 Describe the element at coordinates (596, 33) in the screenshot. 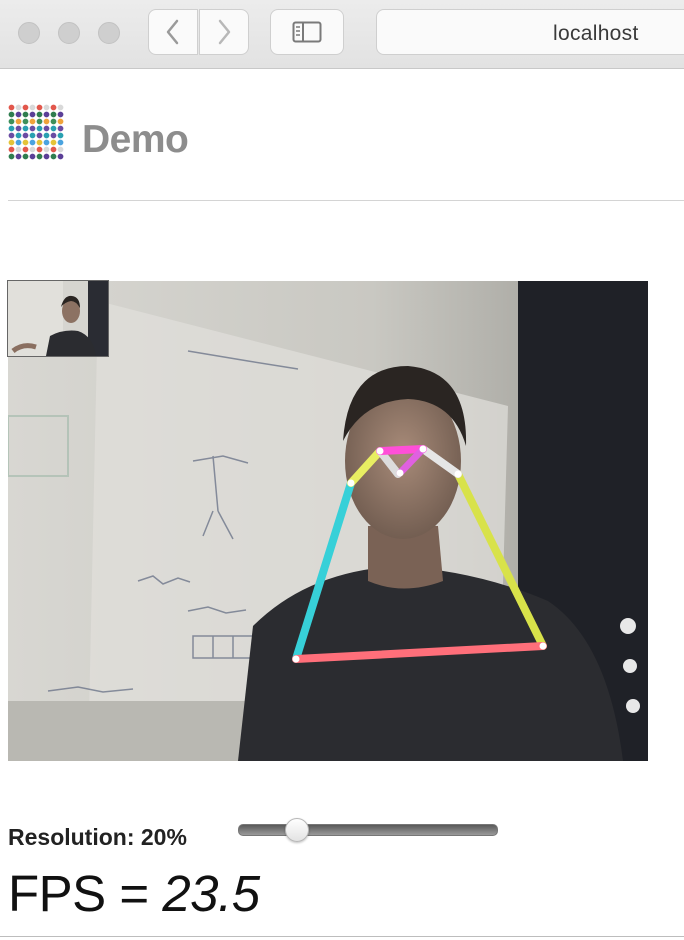

I see `address-bar-text: localhost` at that location.